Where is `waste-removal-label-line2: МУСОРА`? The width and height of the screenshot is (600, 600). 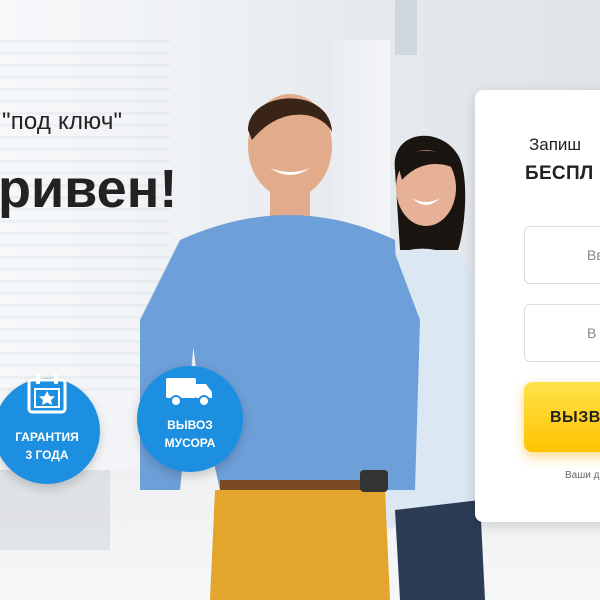 waste-removal-label-line2: МУСОРА is located at coordinates (190, 443).